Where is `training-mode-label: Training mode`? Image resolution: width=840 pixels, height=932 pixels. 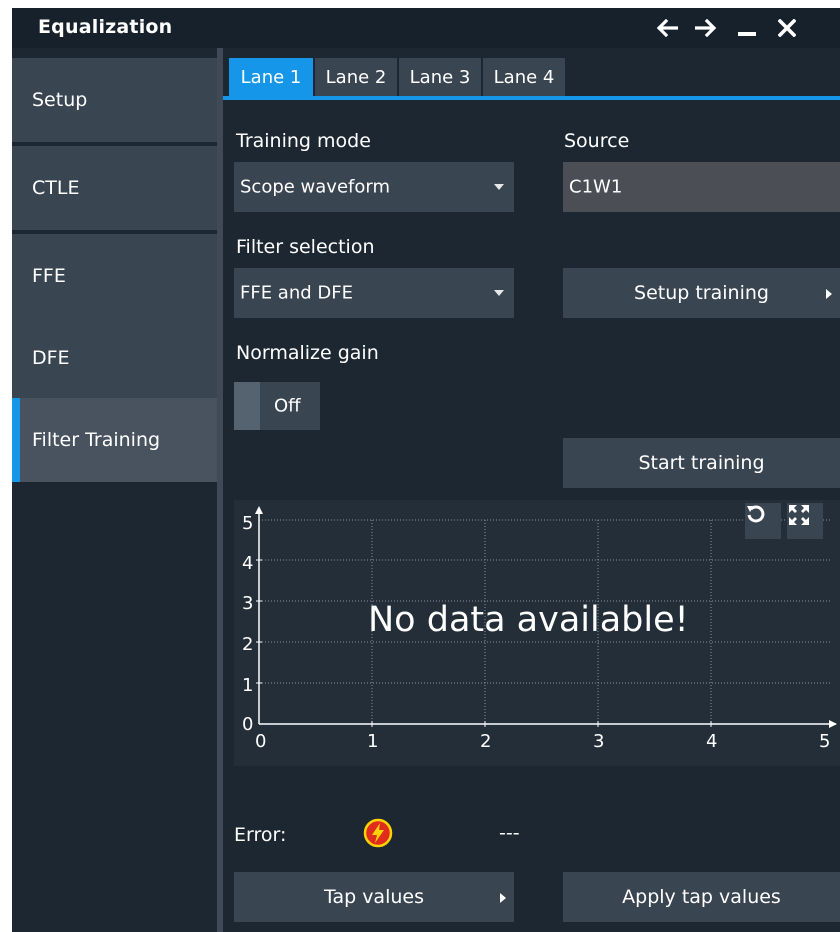
training-mode-label: Training mode is located at coordinates (303, 141).